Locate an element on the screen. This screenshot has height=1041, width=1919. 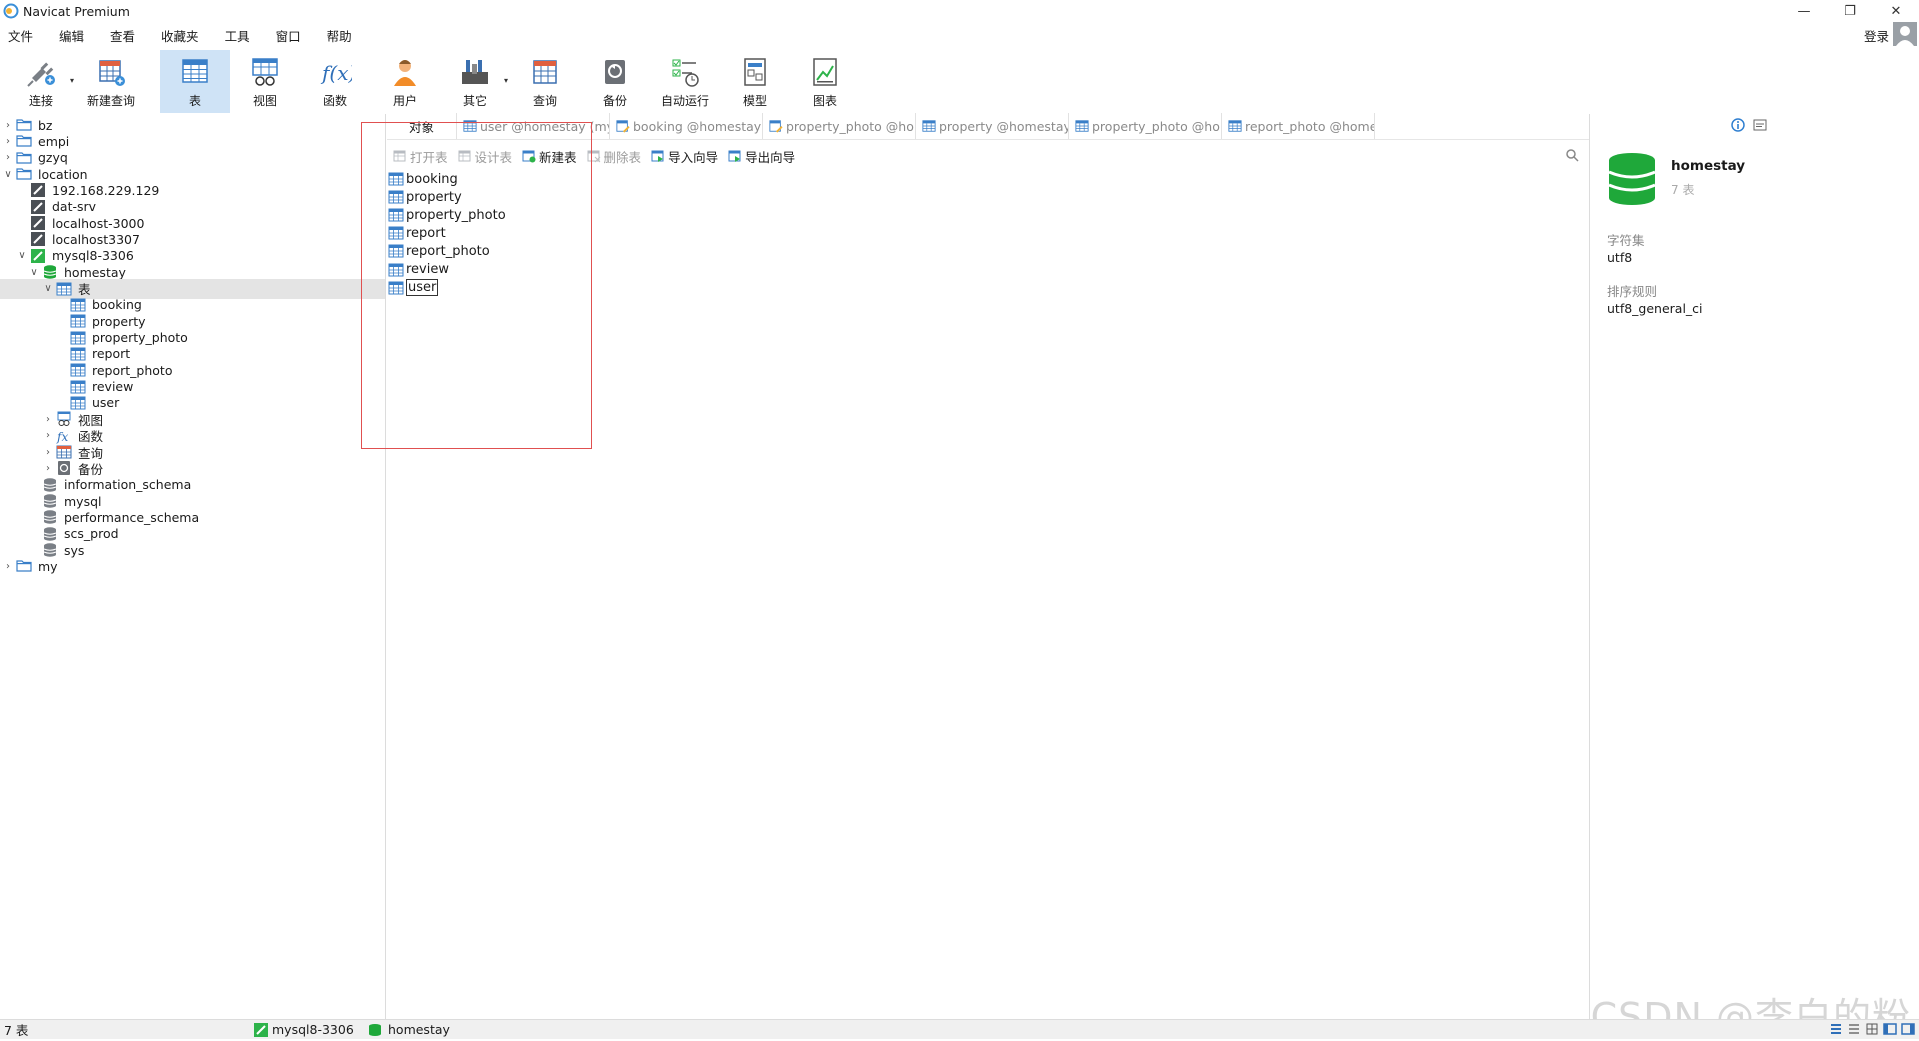
backup-toolbar-button: 备份 is located at coordinates (615, 81).